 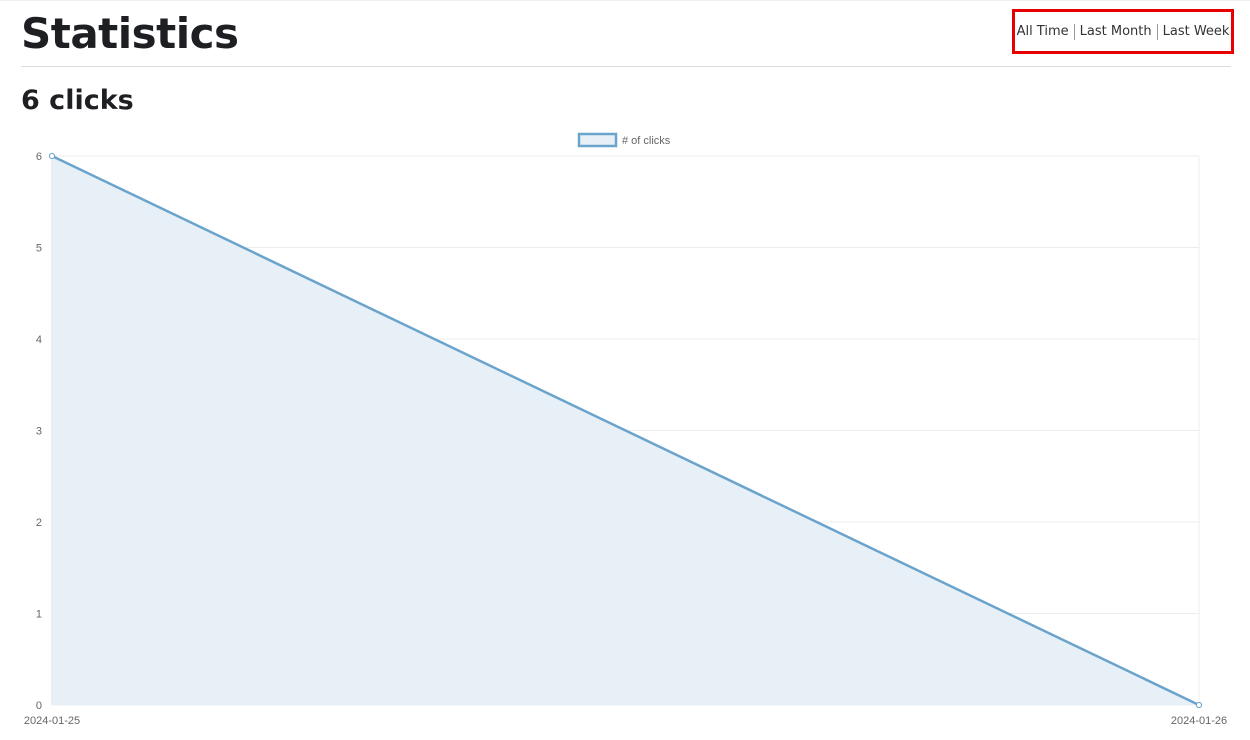 I want to click on y-tick-label: 5, so click(x=39, y=249).